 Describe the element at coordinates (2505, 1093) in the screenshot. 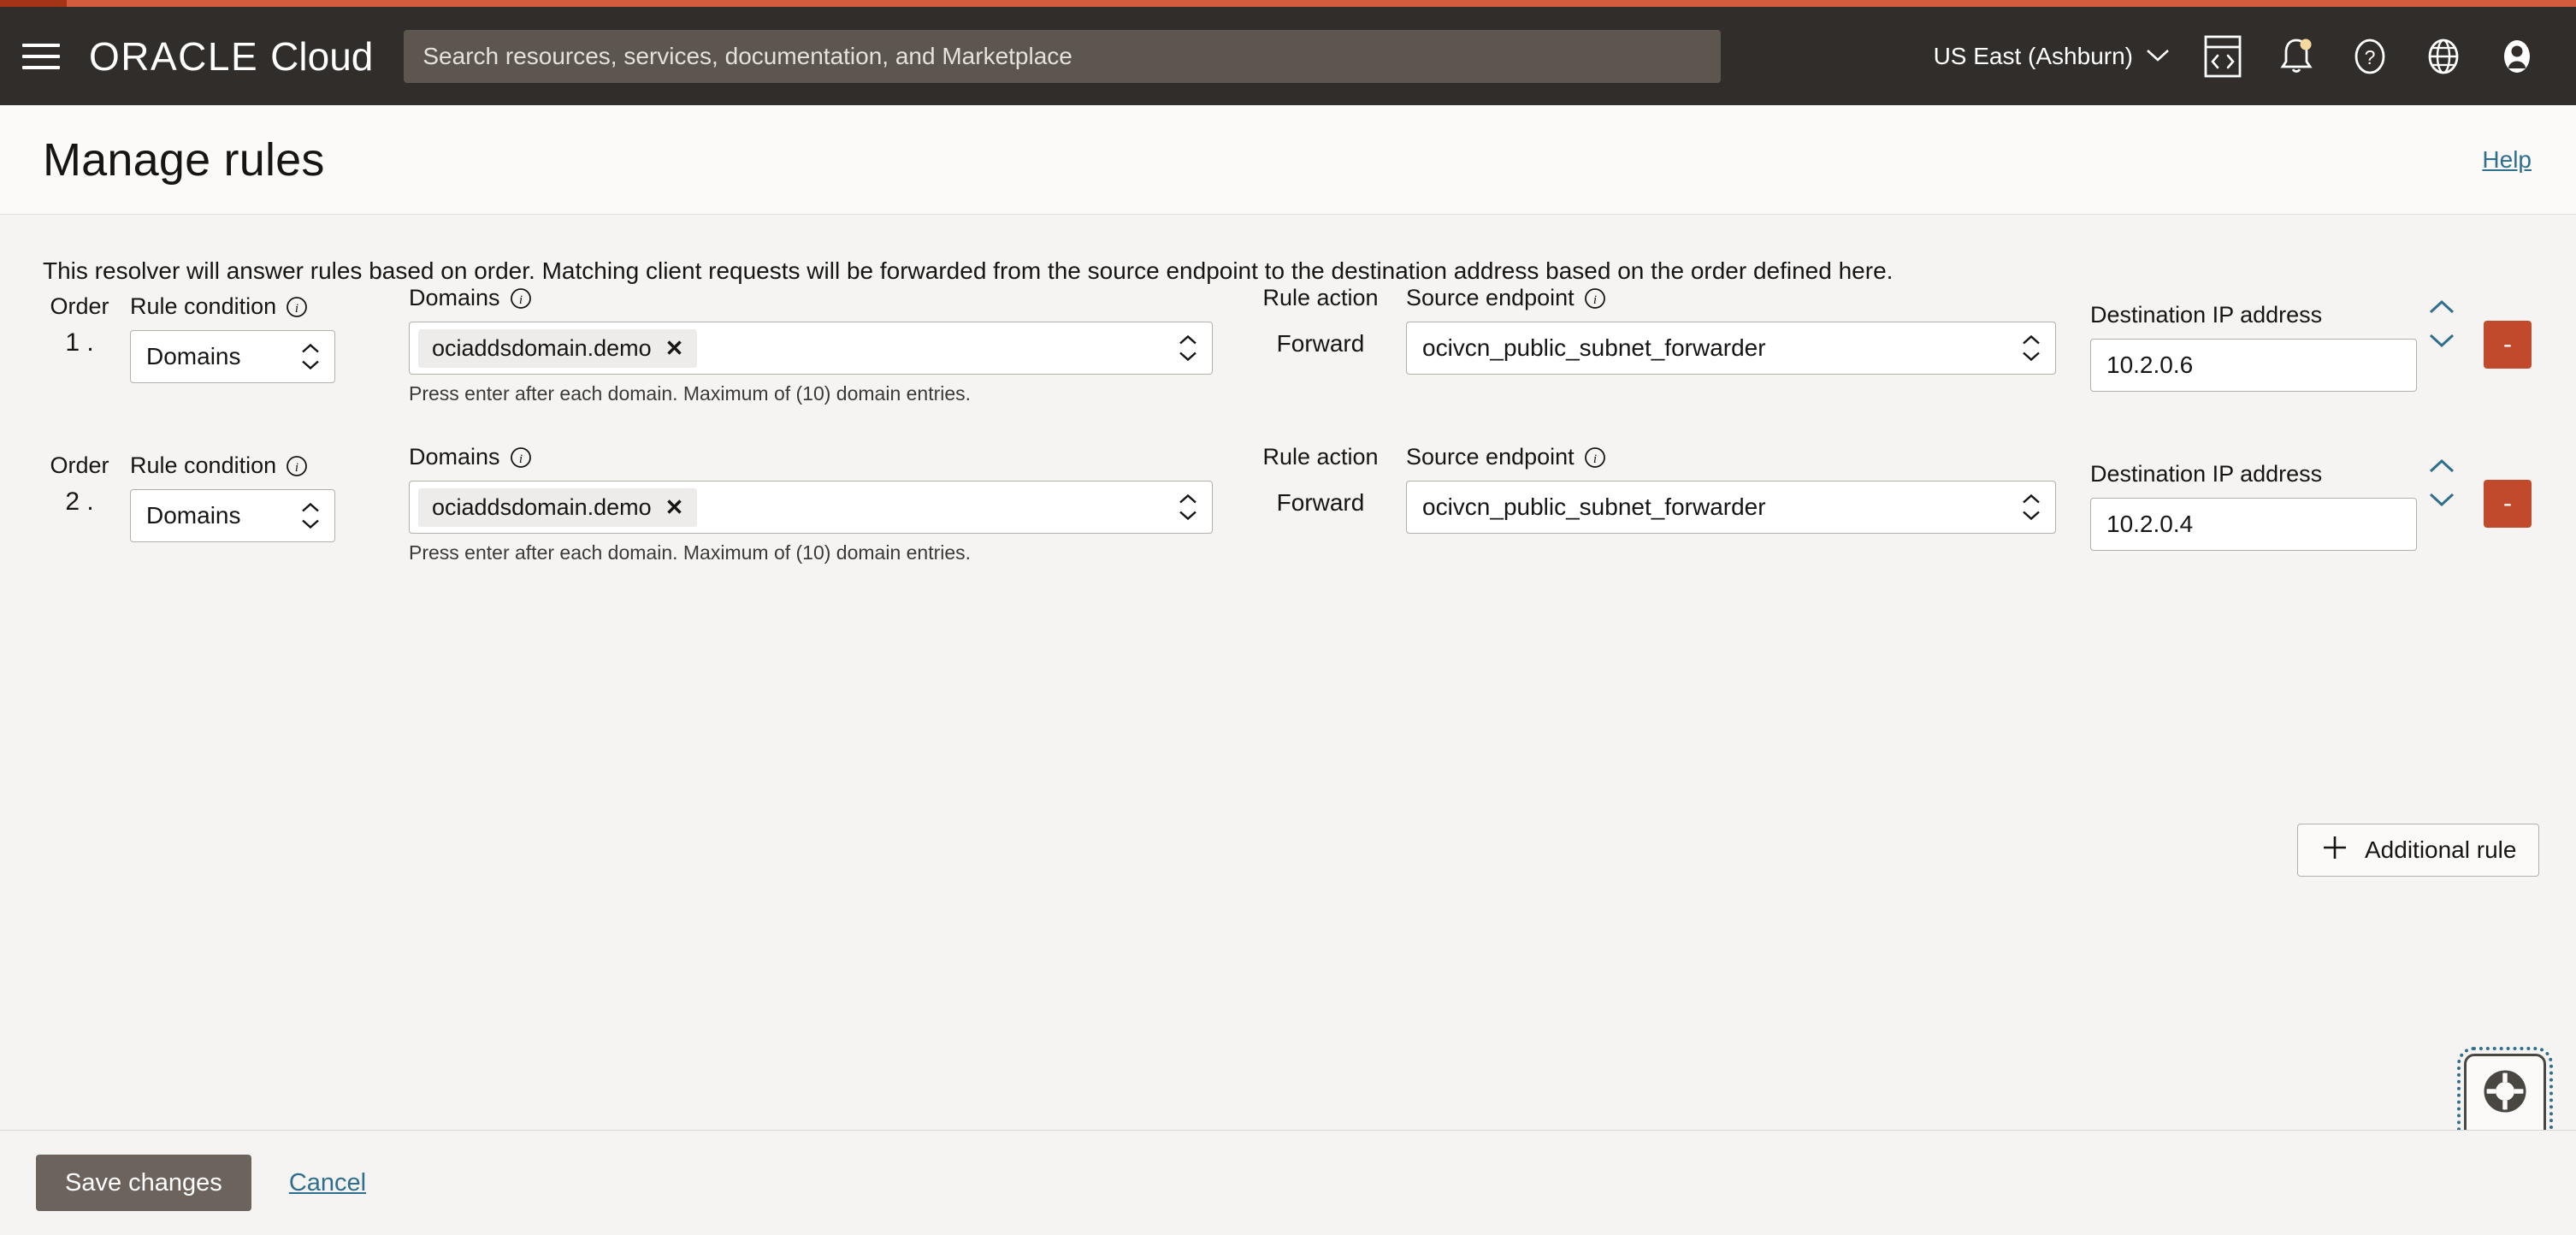

I see `lifebuoy-support-icon` at that location.